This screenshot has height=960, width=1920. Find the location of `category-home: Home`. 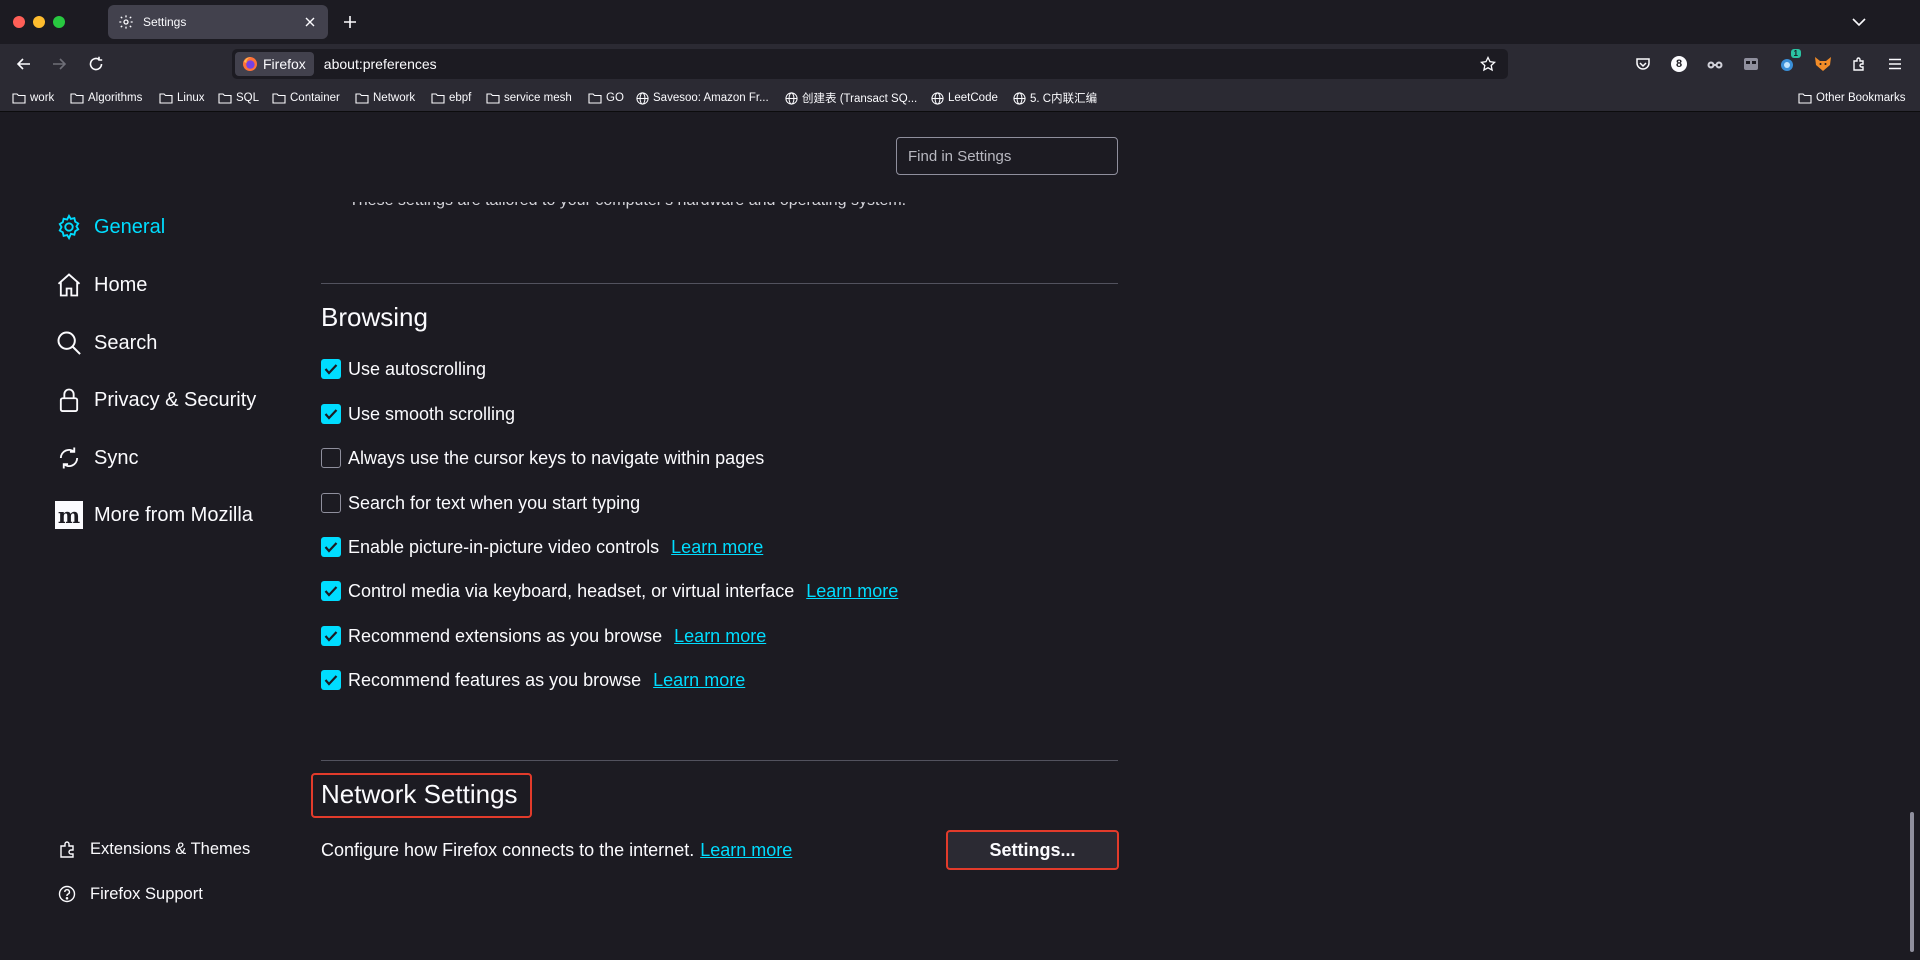

category-home: Home is located at coordinates (100, 285).